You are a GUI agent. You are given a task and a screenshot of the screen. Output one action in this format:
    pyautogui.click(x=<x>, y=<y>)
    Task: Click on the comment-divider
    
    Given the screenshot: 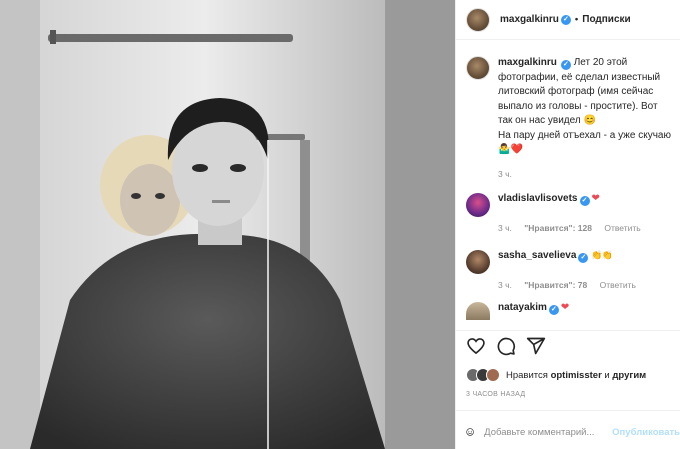 What is the action you would take?
    pyautogui.click(x=568, y=410)
    